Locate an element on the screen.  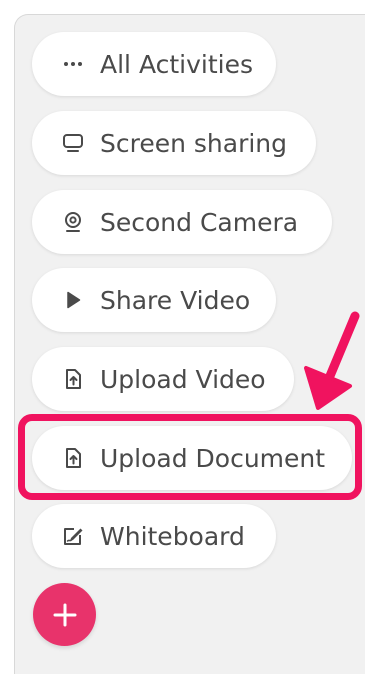
whiteboard-icon is located at coordinates (73, 536).